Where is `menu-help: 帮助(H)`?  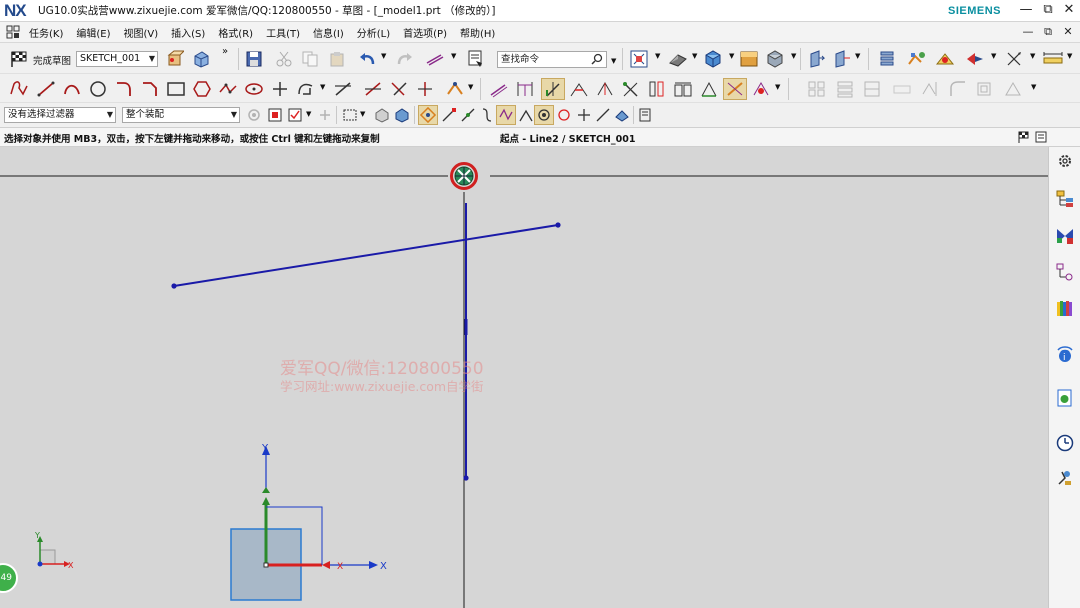 menu-help: 帮助(H) is located at coordinates (477, 32).